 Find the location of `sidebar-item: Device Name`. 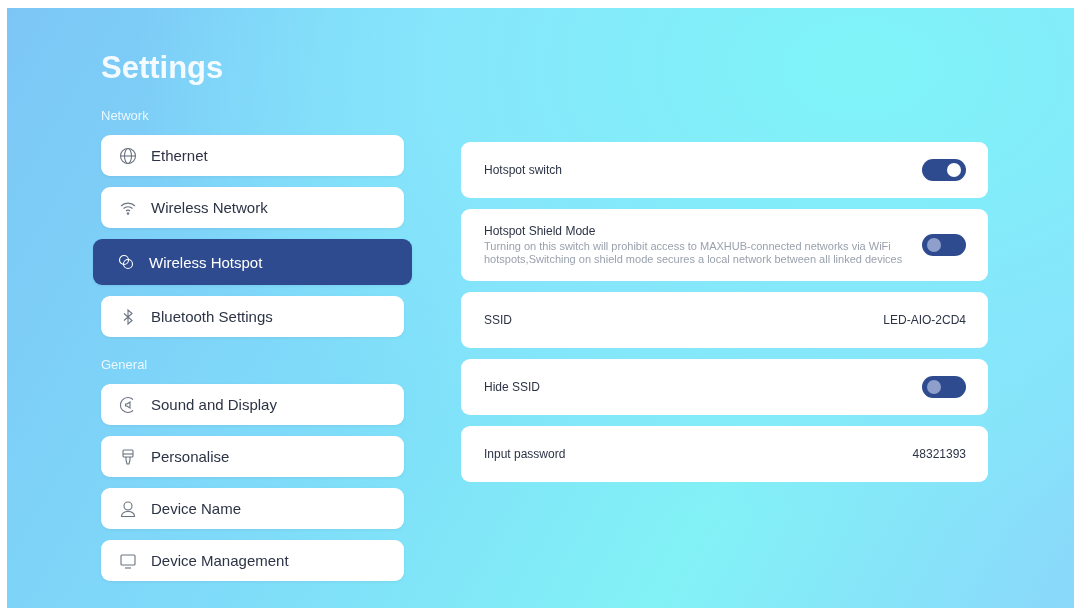

sidebar-item: Device Name is located at coordinates (252, 508).